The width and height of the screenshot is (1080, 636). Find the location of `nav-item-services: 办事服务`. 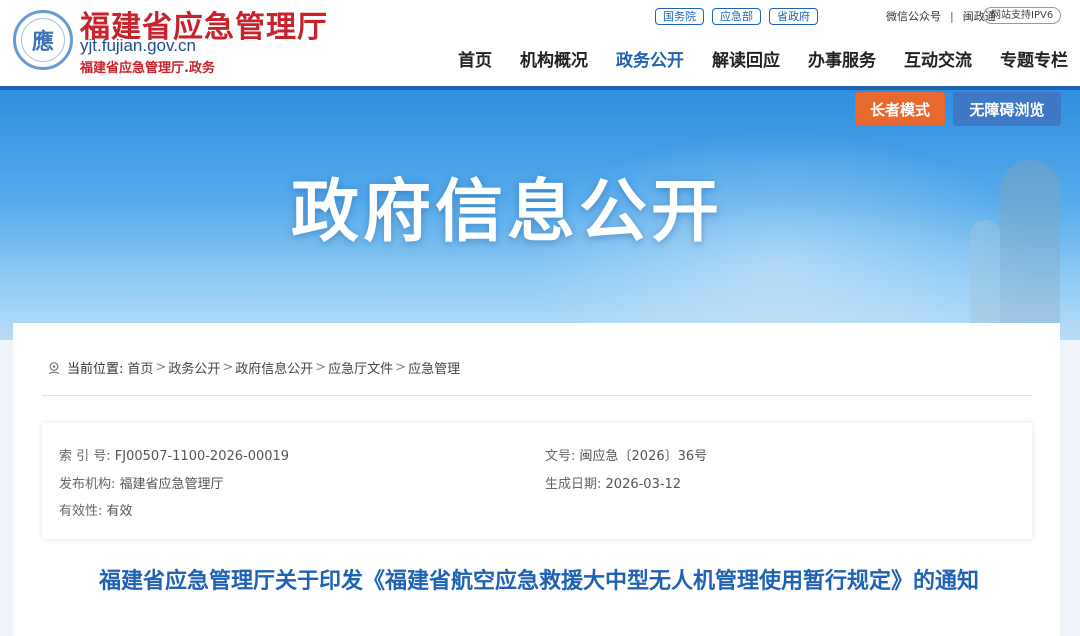

nav-item-services: 办事服务 is located at coordinates (842, 58).